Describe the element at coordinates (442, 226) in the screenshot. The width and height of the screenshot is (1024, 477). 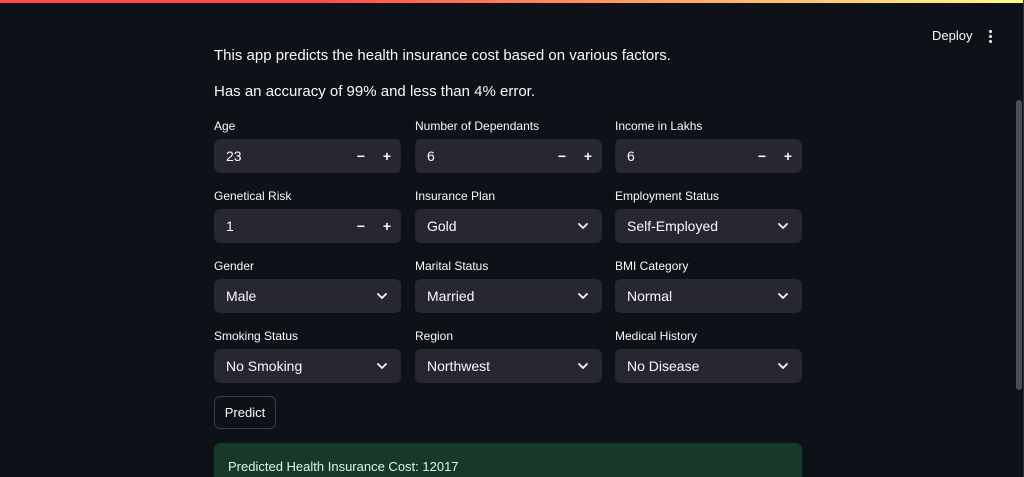
I see `insurance-plan-value: Gold` at that location.